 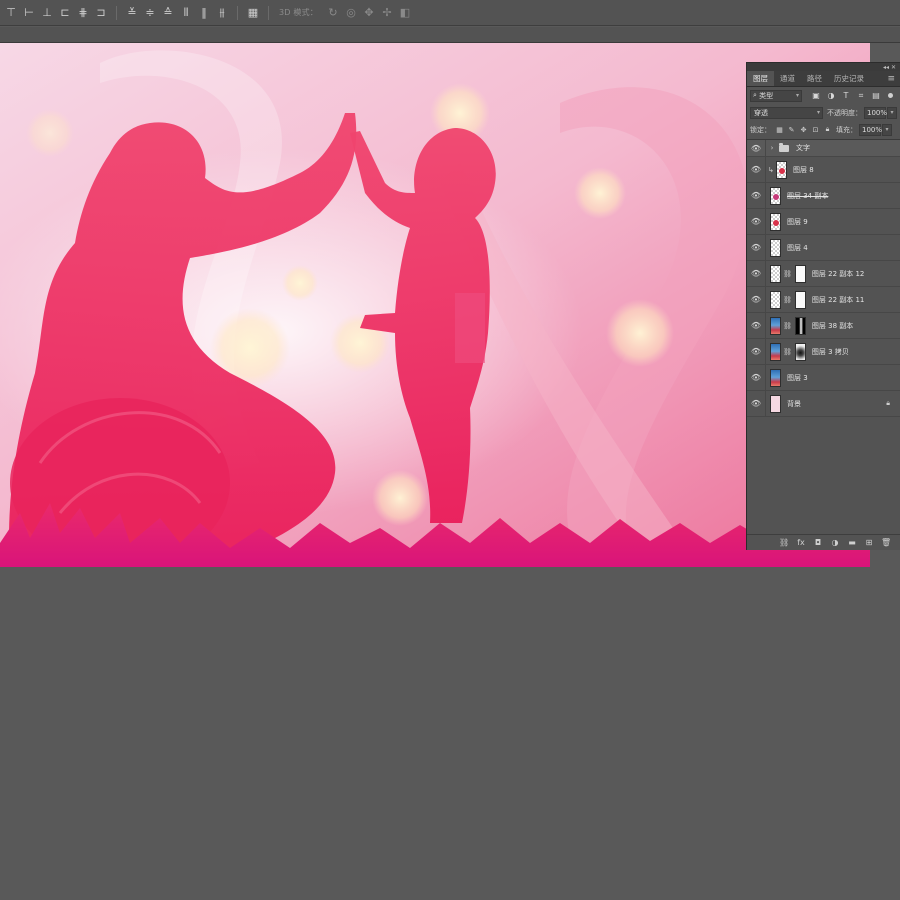 I want to click on panel-tabs: 图层 通道 路径 历史记录 ≡, so click(x=823, y=79).